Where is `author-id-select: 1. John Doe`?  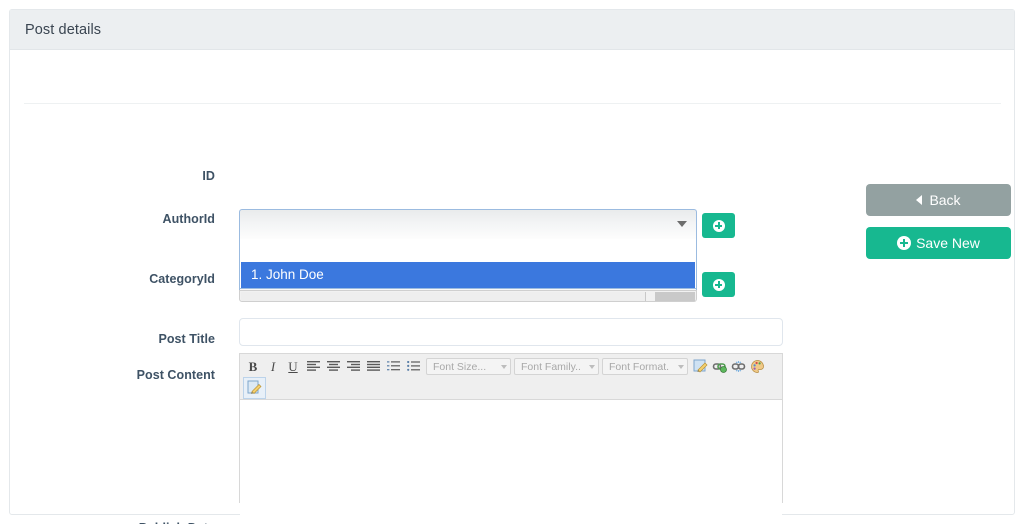
author-id-select: 1. John Doe is located at coordinates (468, 255).